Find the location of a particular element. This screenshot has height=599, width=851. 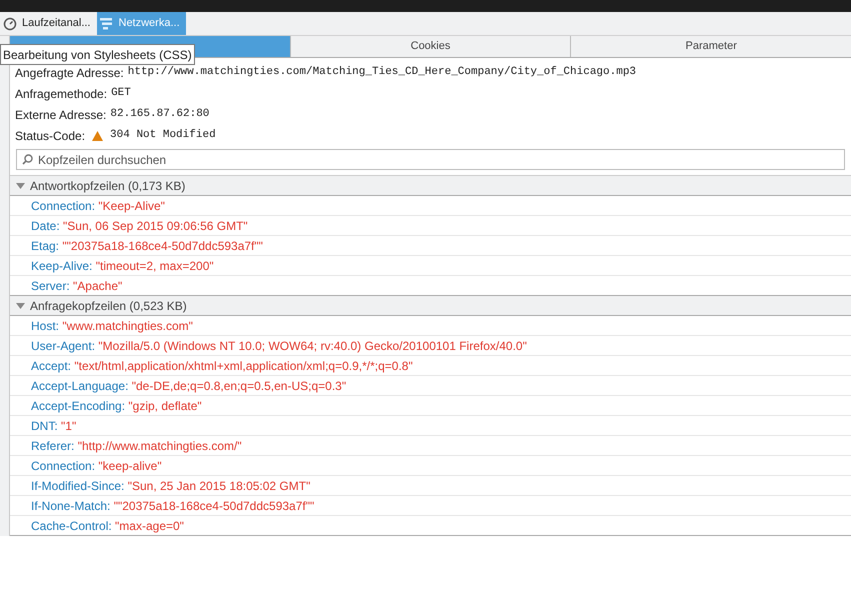

summary-label: Angefragte Adresse: is located at coordinates (69, 73).